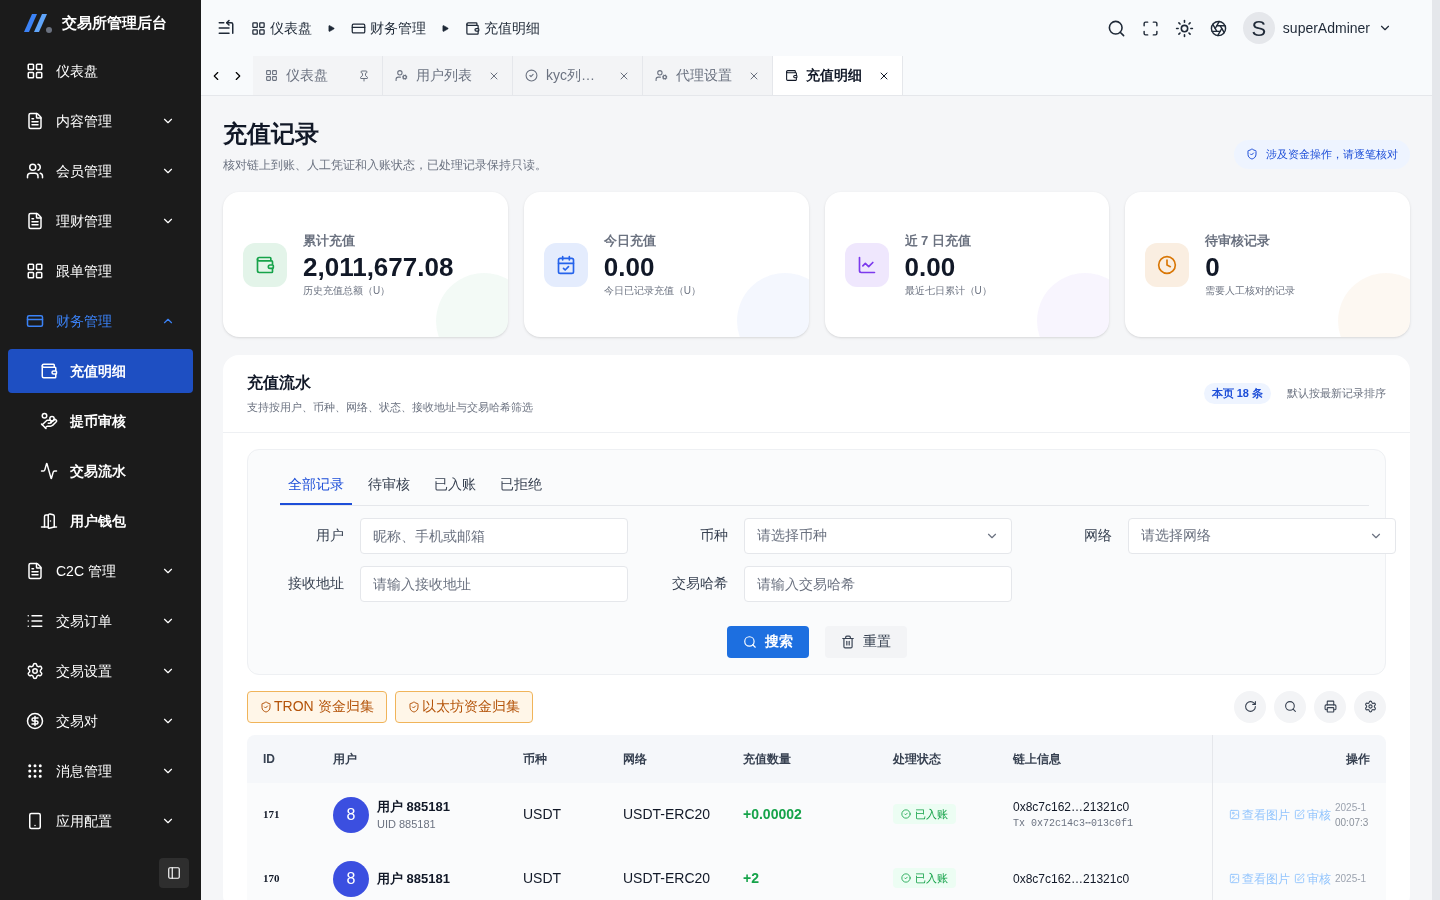 This screenshot has height=900, width=1440. Describe the element at coordinates (494, 583) in the screenshot. I see `input-field: 请输入接收地址` at that location.